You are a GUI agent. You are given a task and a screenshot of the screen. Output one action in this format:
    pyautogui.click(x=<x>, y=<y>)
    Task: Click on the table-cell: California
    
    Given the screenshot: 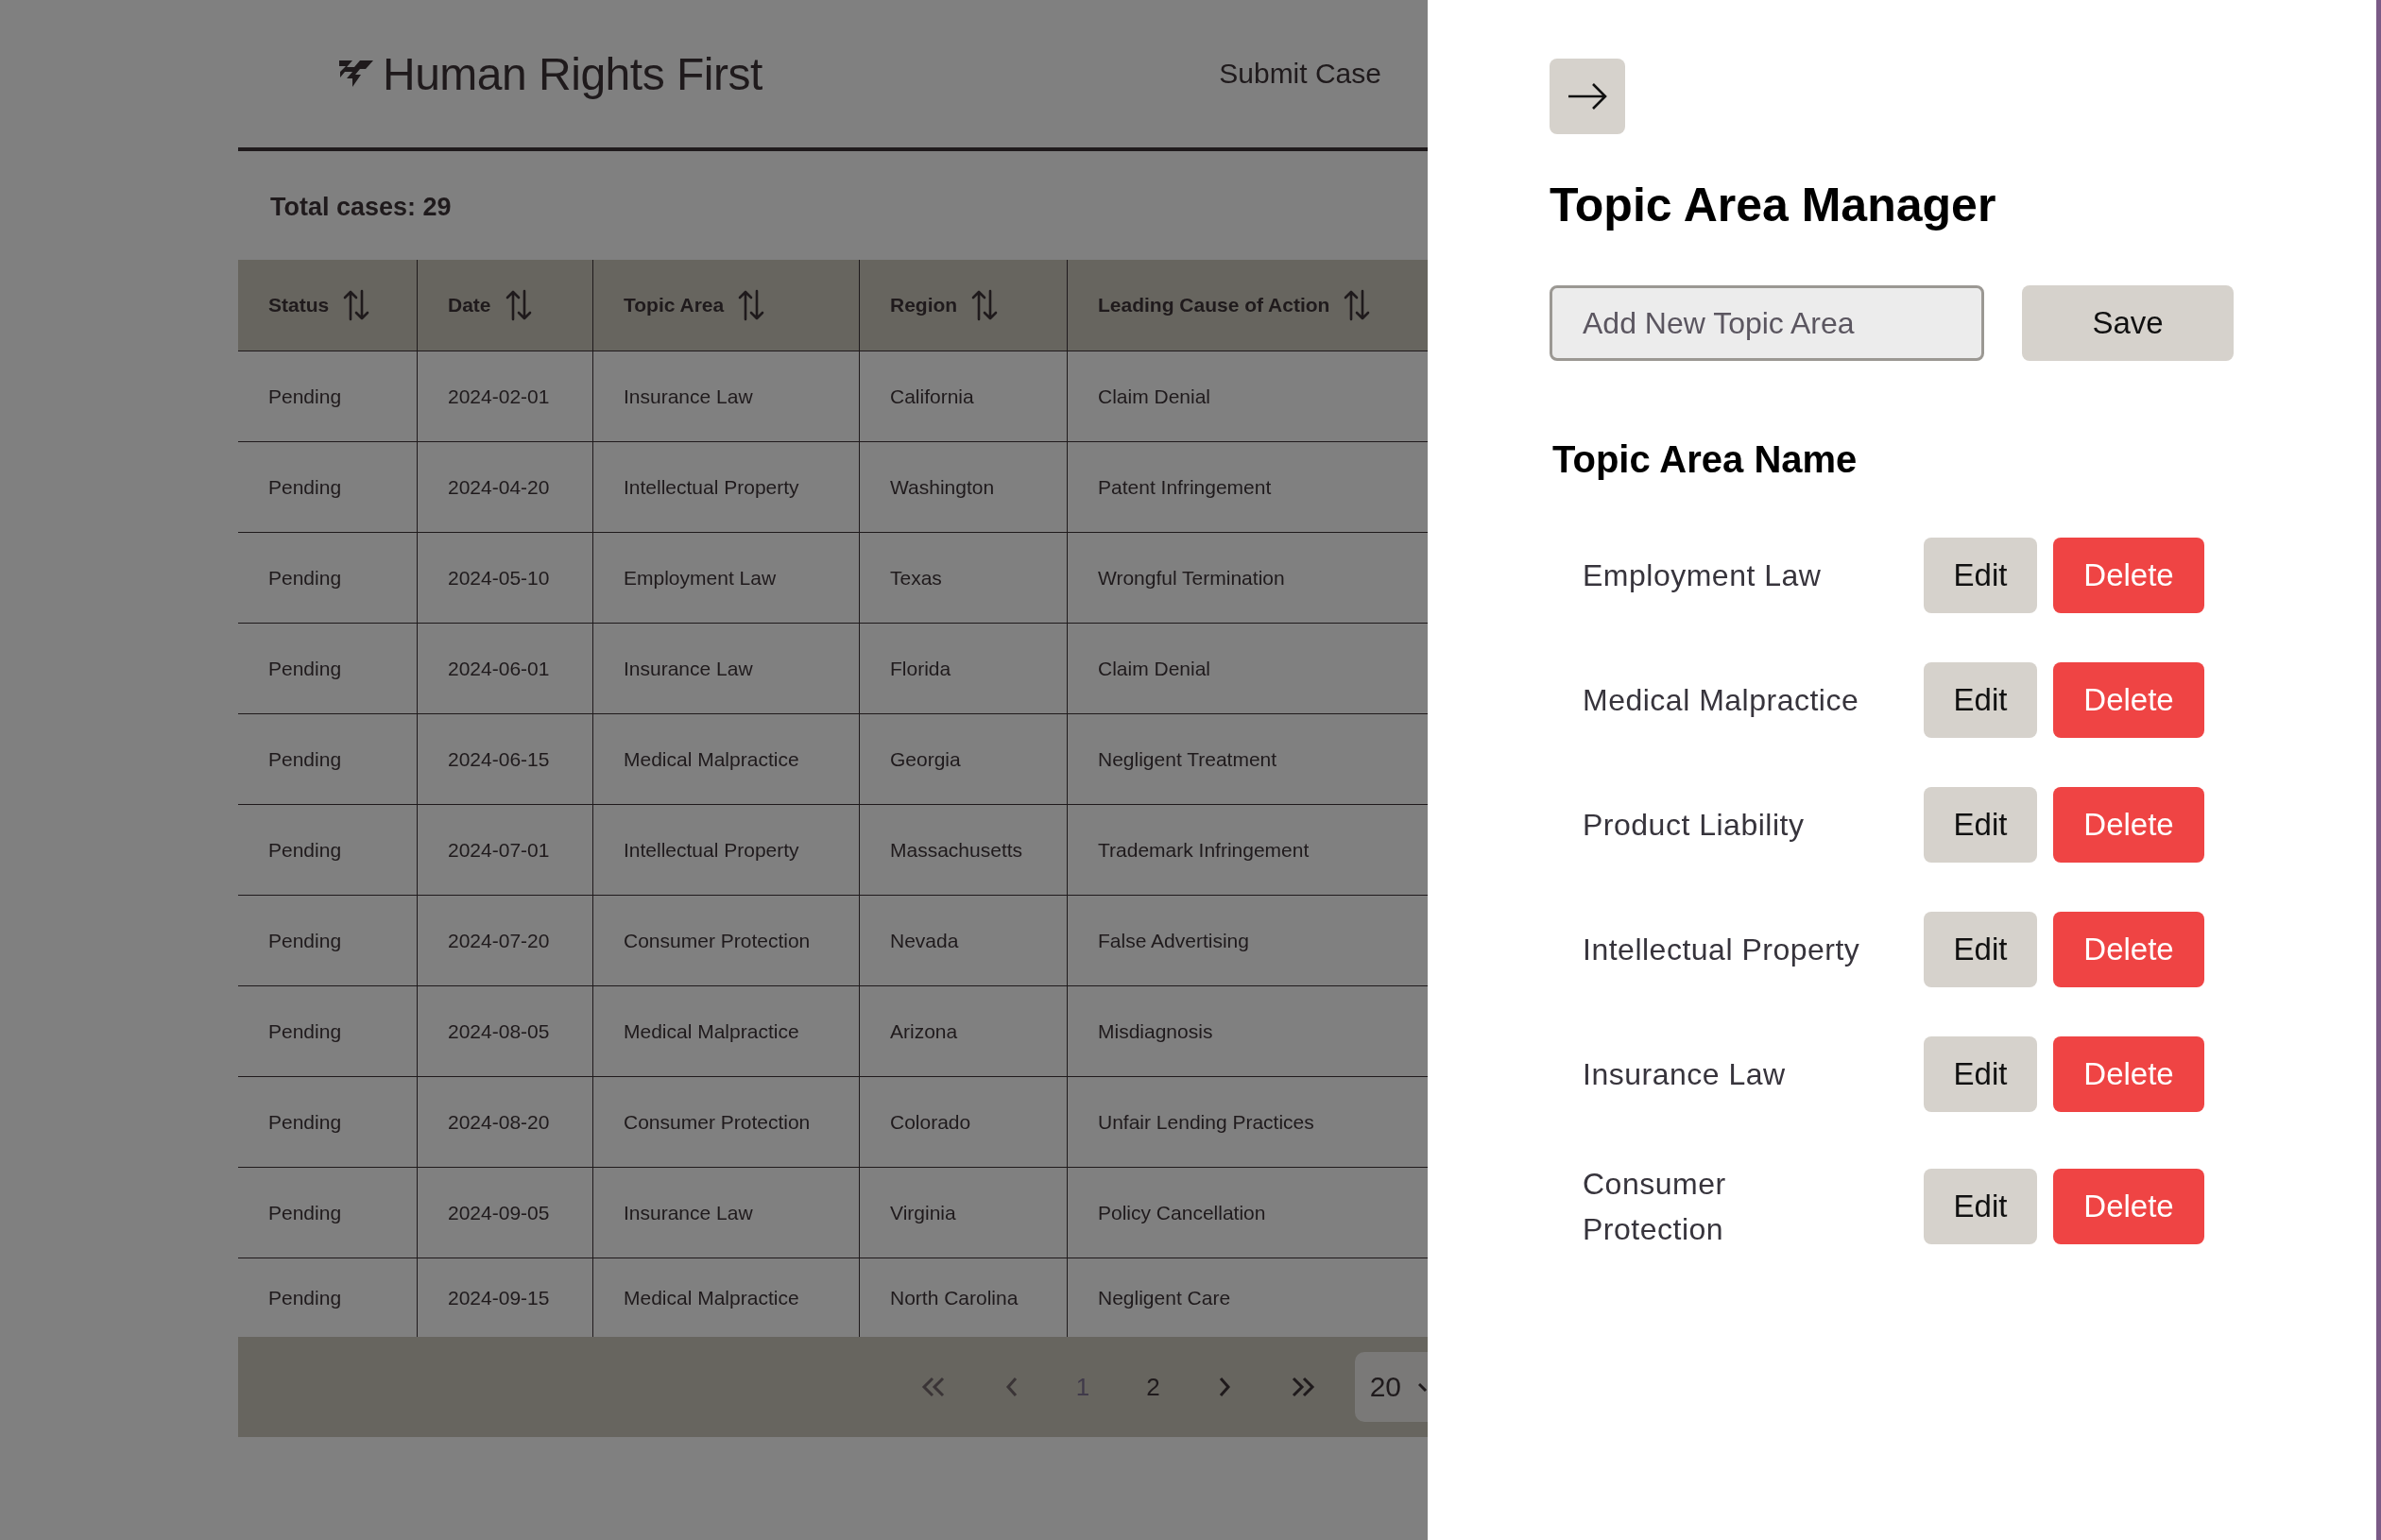 What is the action you would take?
    pyautogui.click(x=964, y=396)
    